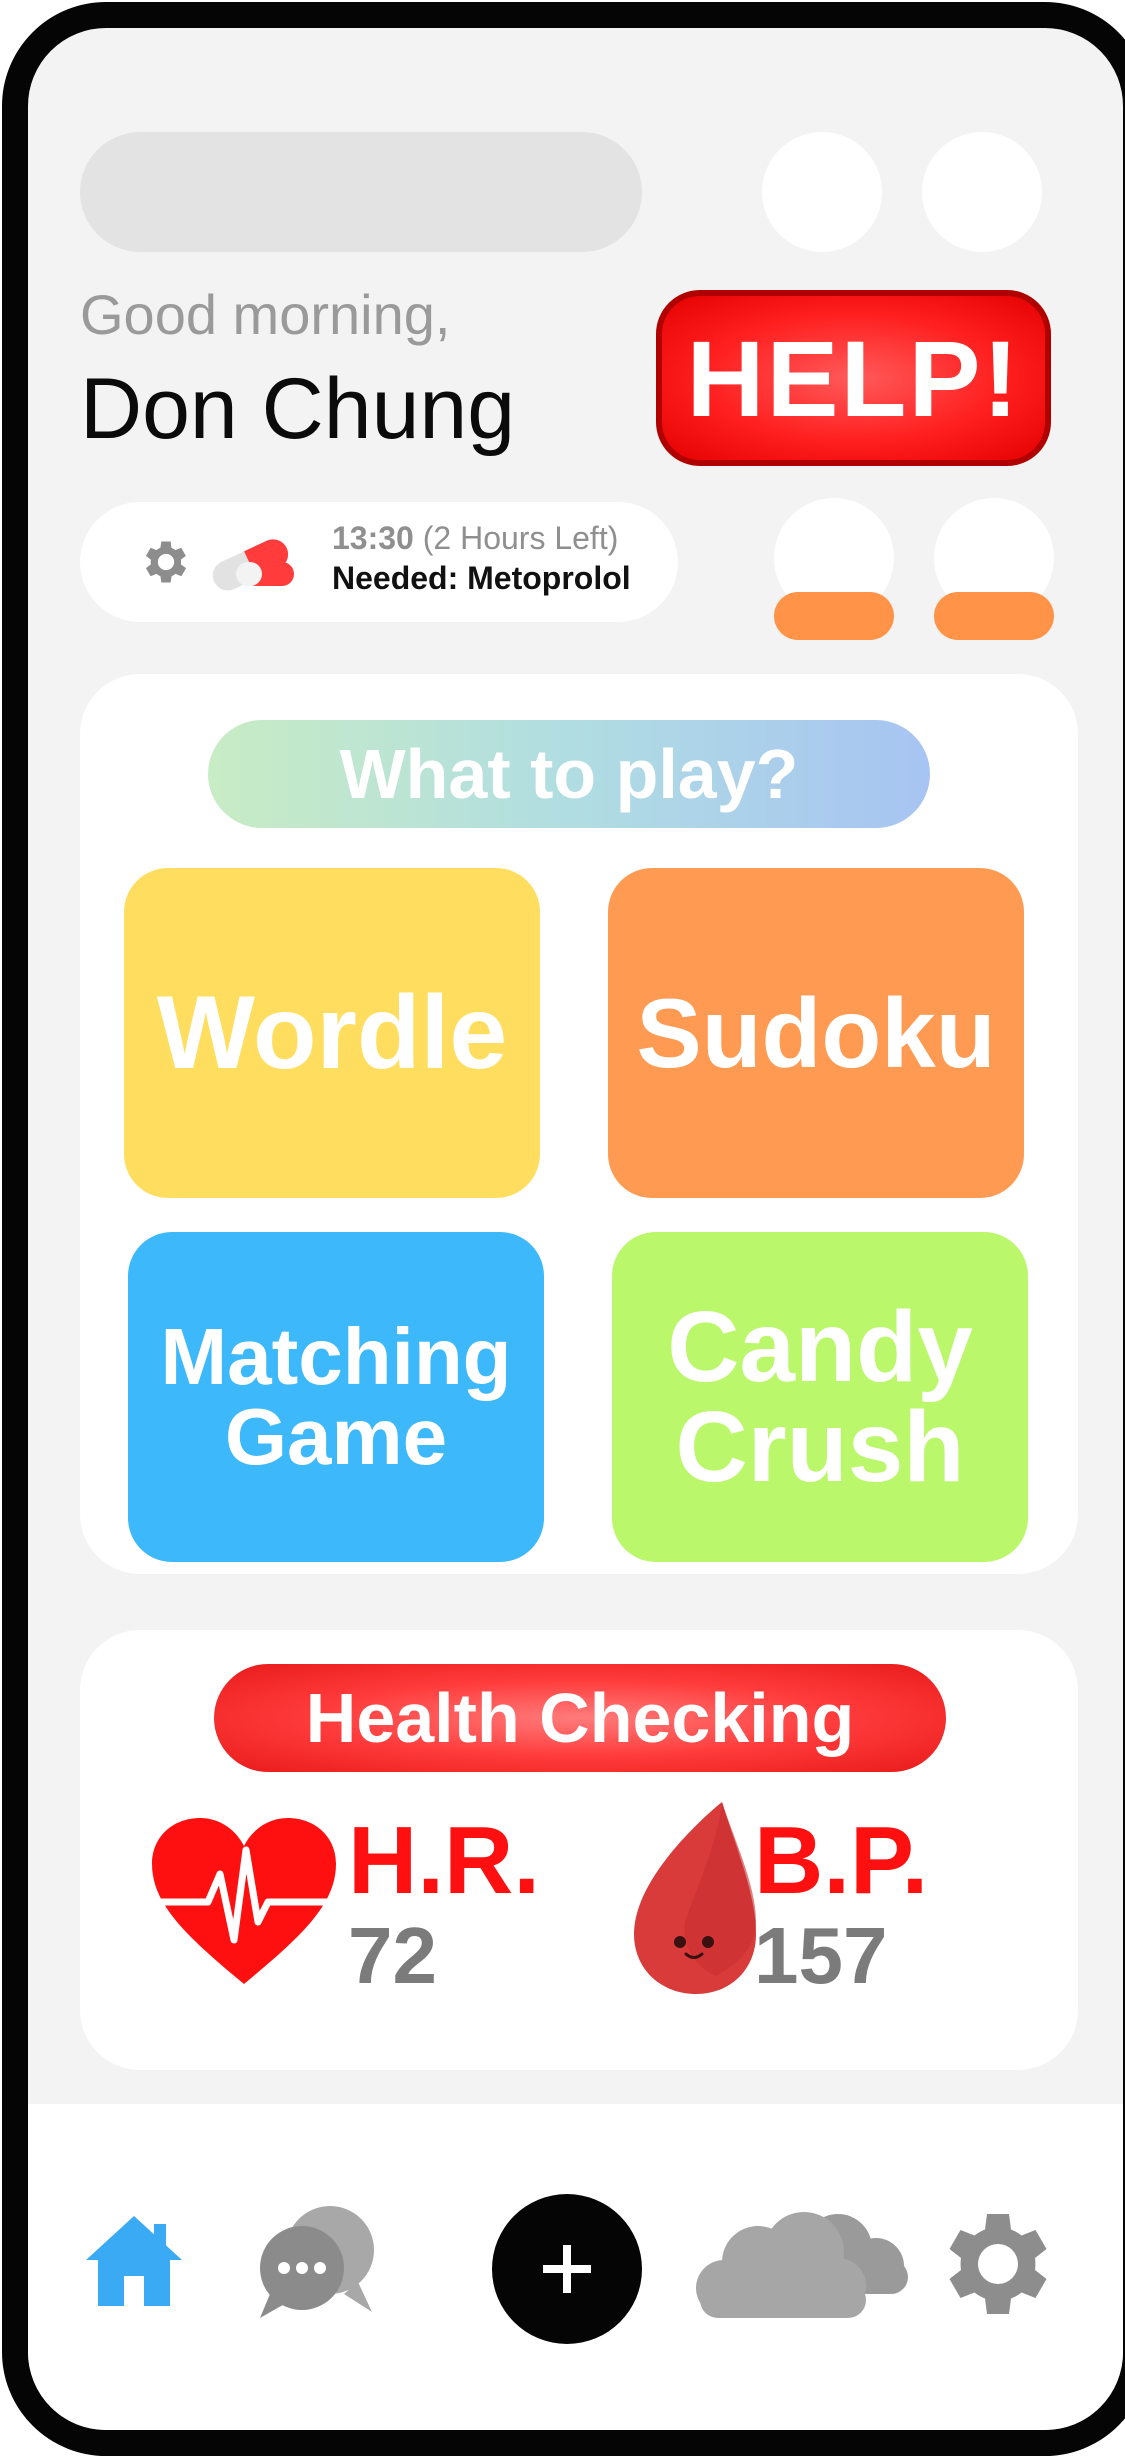 The height and width of the screenshot is (2456, 1125). What do you see at coordinates (475, 538) in the screenshot?
I see `medication-time: 13:30 (2 Hours Left)` at bounding box center [475, 538].